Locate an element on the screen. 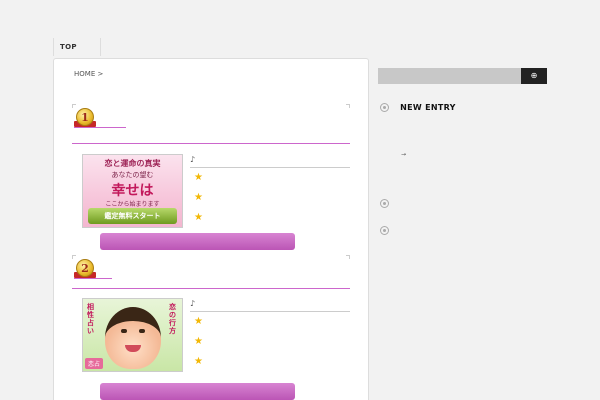 The image size is (600, 400). banner-tagline: ここから始まります is located at coordinates (132, 204).